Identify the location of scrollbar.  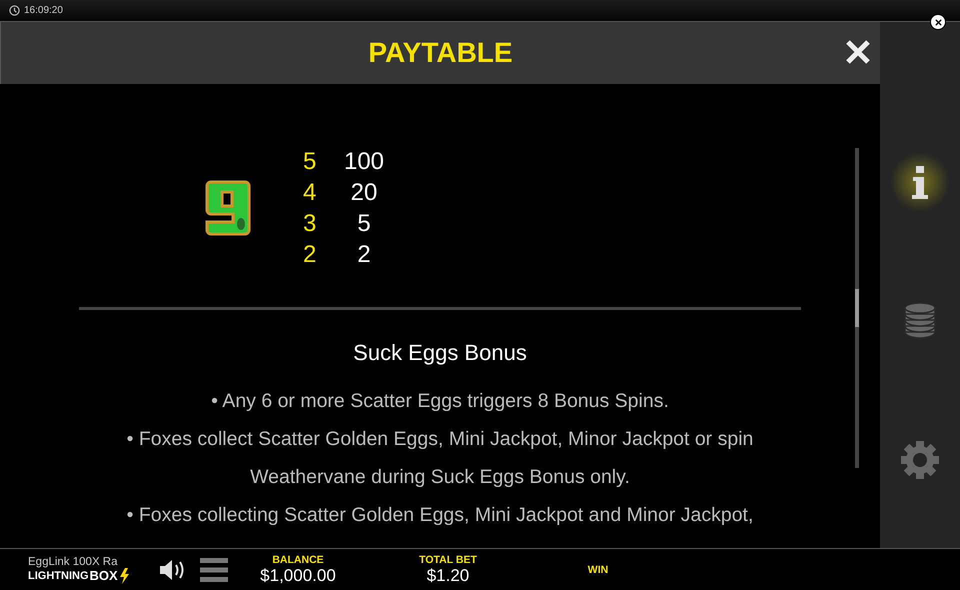
(857, 308).